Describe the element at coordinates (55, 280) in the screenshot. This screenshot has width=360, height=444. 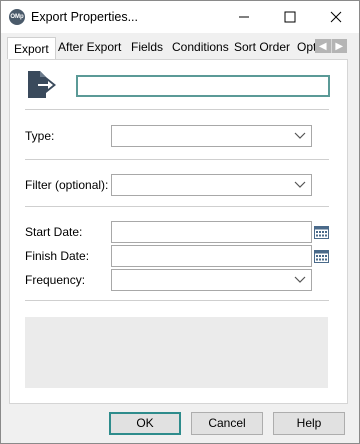
I see `frequency-label: Frequency:` at that location.